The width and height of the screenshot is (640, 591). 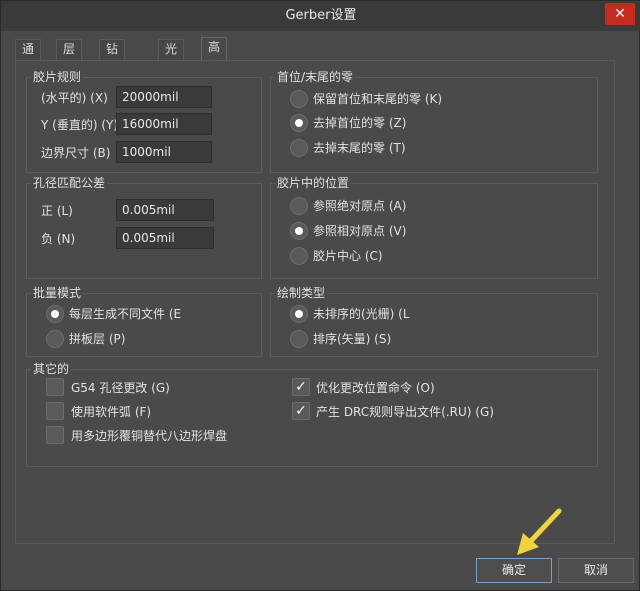 I want to click on zeros-keep-label: 保留首位和末尾的零 (K), so click(x=378, y=99).